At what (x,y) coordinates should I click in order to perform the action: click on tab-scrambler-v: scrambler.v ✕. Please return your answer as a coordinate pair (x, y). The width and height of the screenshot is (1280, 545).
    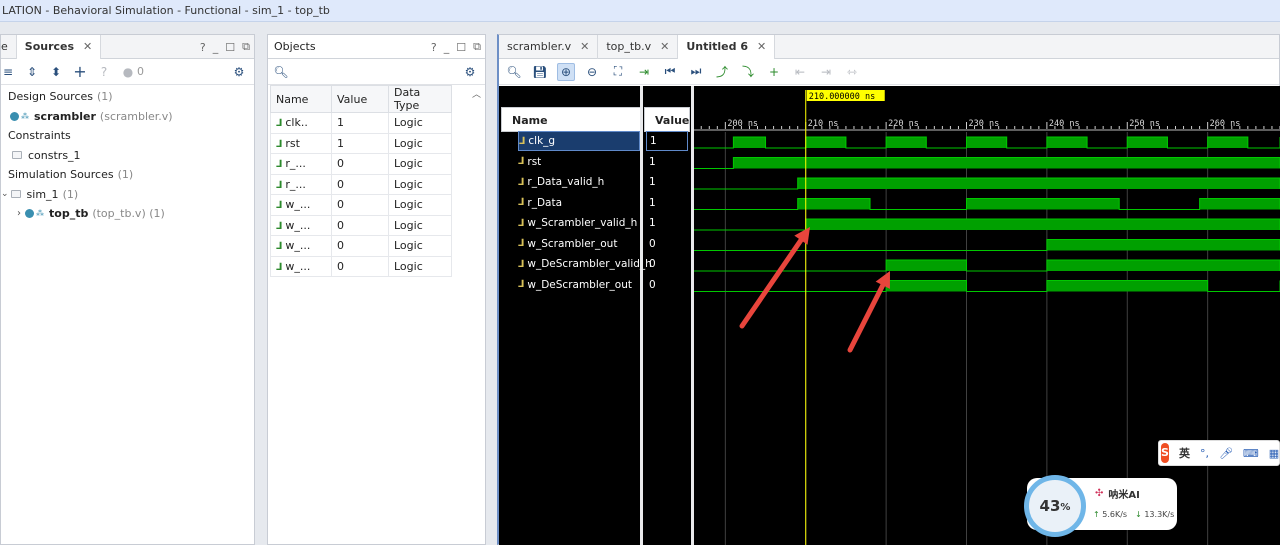
    Looking at the image, I should click on (549, 47).